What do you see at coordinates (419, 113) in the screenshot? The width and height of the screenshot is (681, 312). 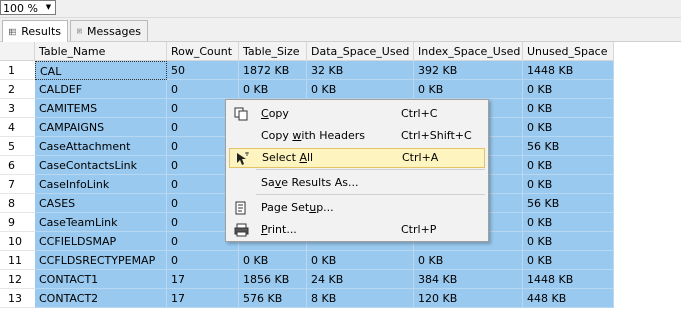 I see `menu-item-shortcut: Ctrl+C` at bounding box center [419, 113].